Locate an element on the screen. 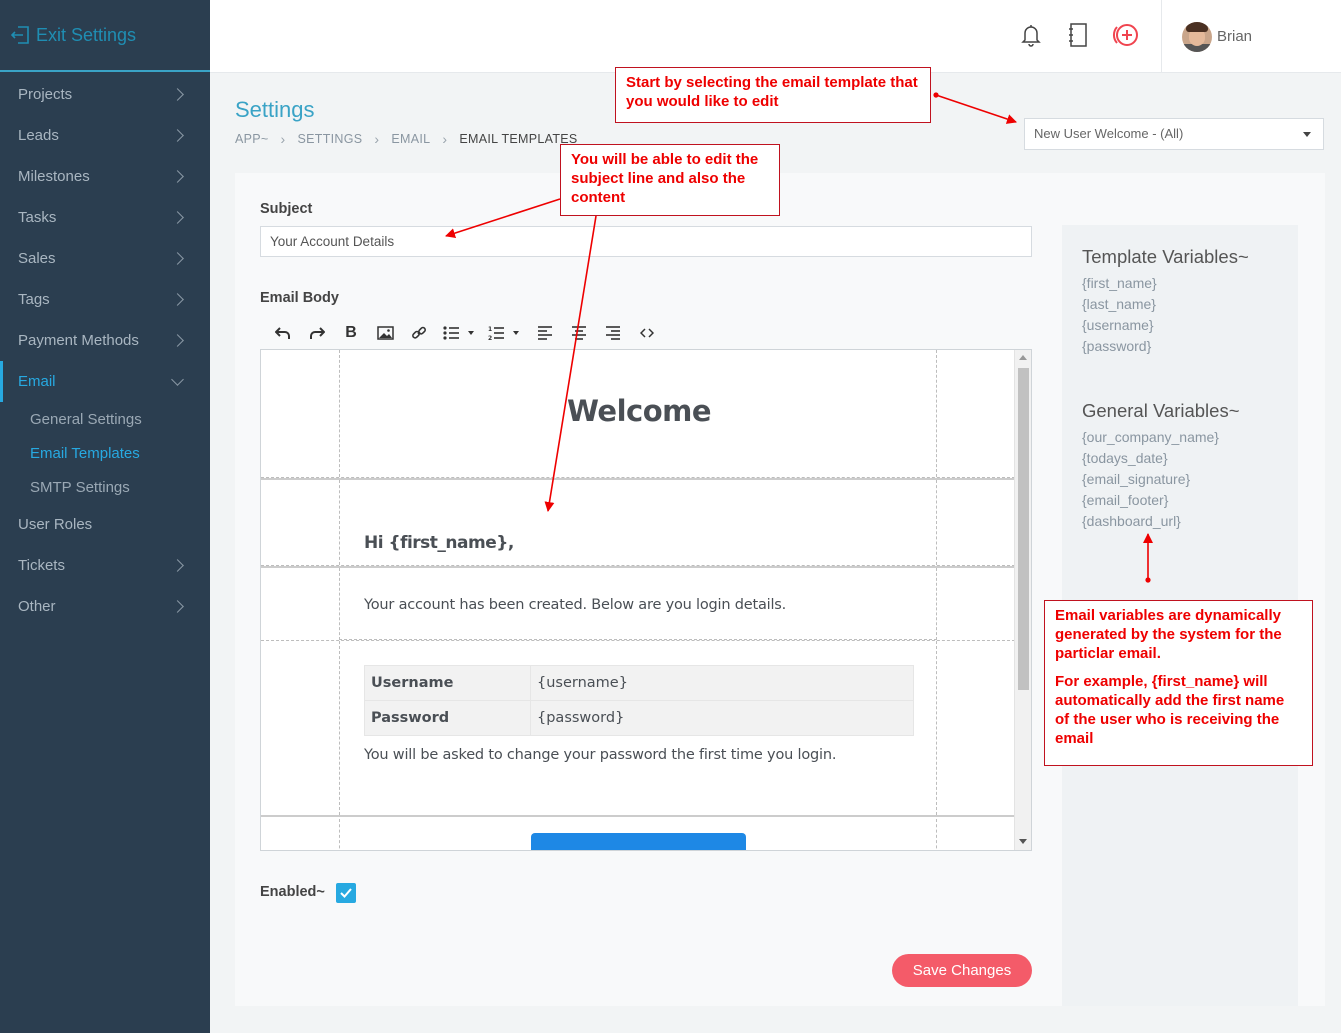 The height and width of the screenshot is (1033, 1341). email-greeting-block: Hi {first_name}, is located at coordinates (638, 522).